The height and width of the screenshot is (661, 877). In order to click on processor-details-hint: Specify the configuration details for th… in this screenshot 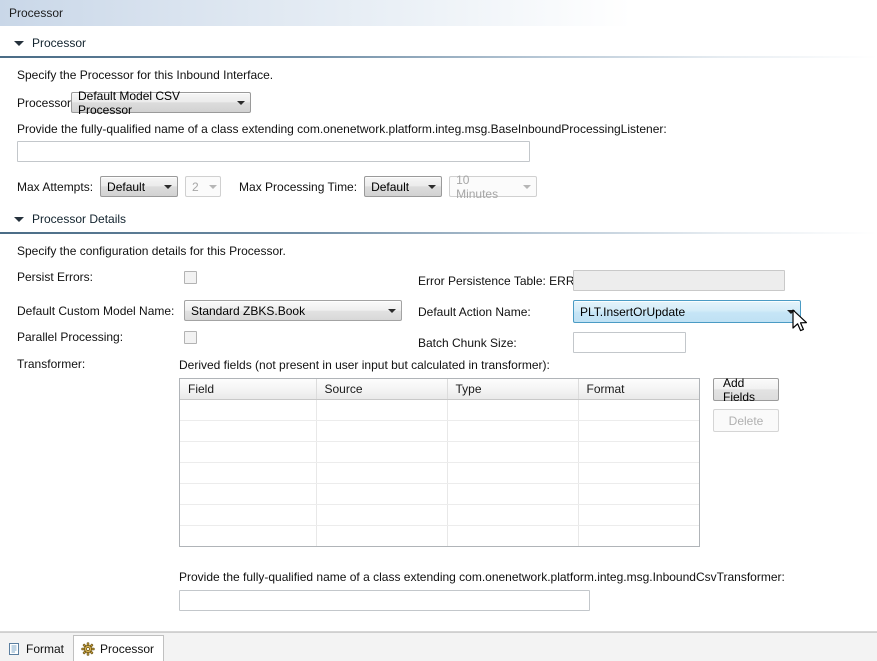, I will do `click(151, 251)`.